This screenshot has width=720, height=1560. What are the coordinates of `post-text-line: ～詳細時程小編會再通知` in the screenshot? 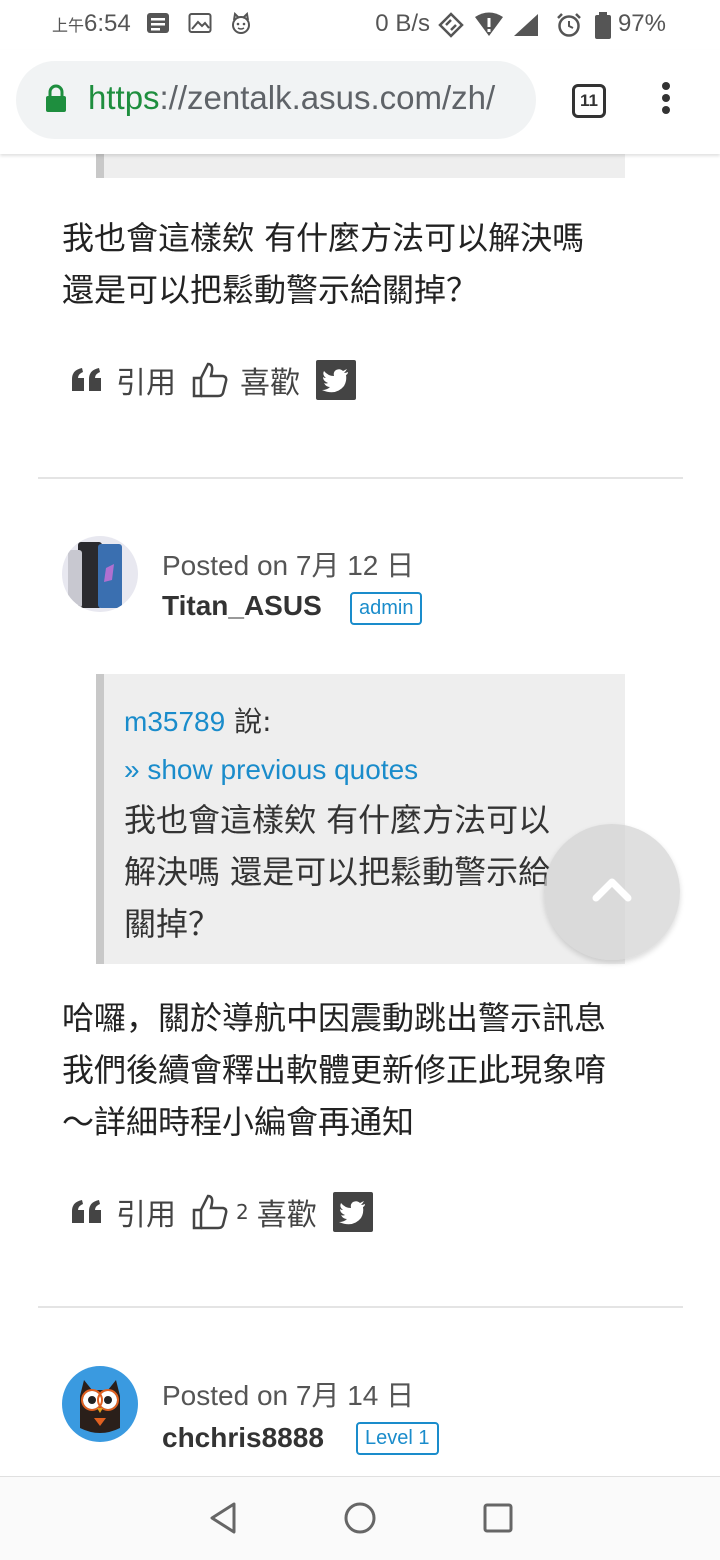 It's located at (238, 1122).